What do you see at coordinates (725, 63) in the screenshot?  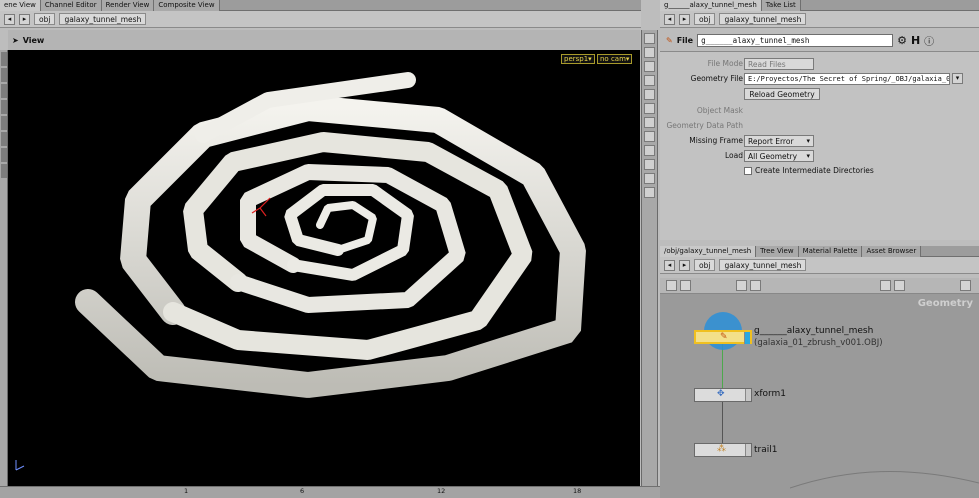 I see `file-mode-label: File Mode` at bounding box center [725, 63].